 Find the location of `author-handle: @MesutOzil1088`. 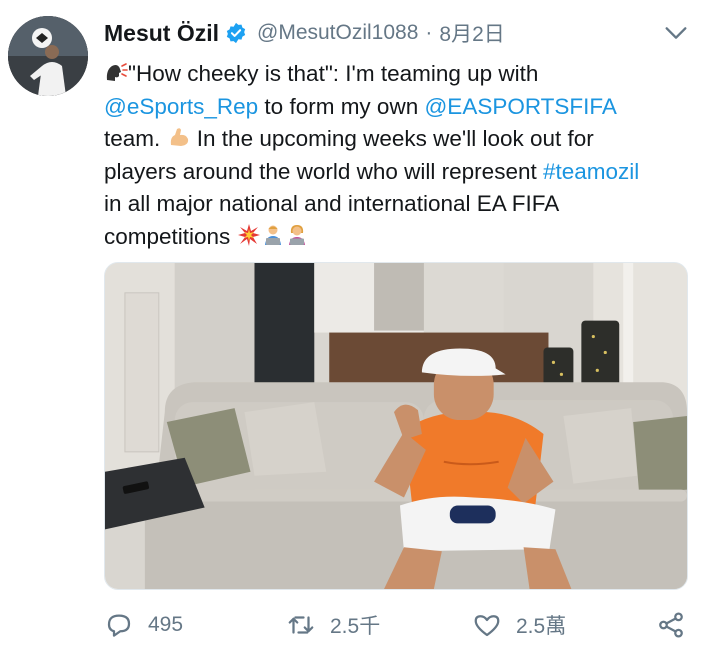

author-handle: @MesutOzil1088 is located at coordinates (337, 33).